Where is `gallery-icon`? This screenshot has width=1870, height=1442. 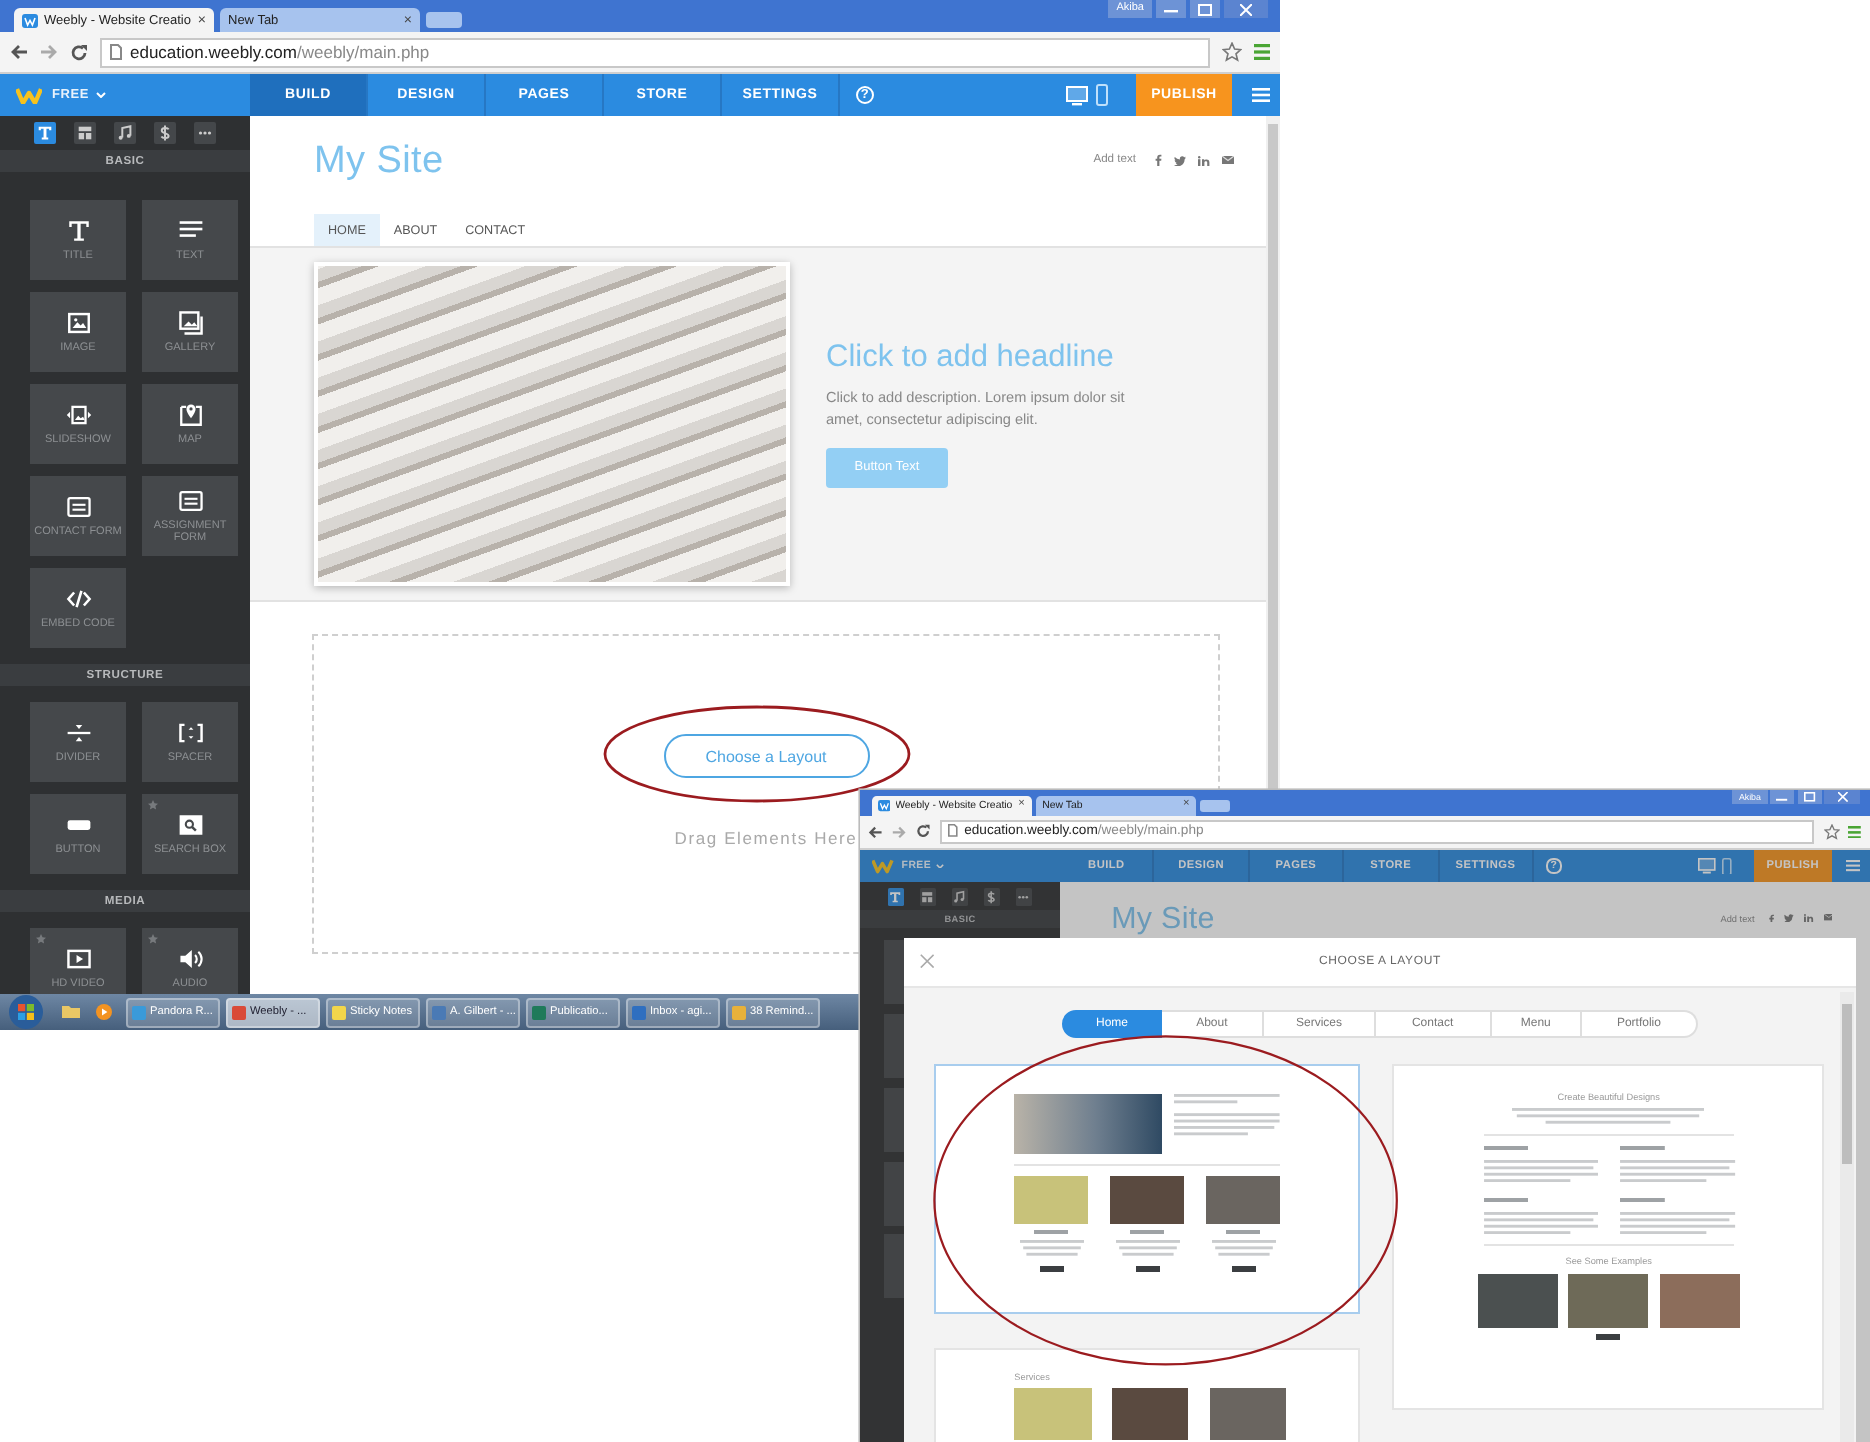 gallery-icon is located at coordinates (190, 322).